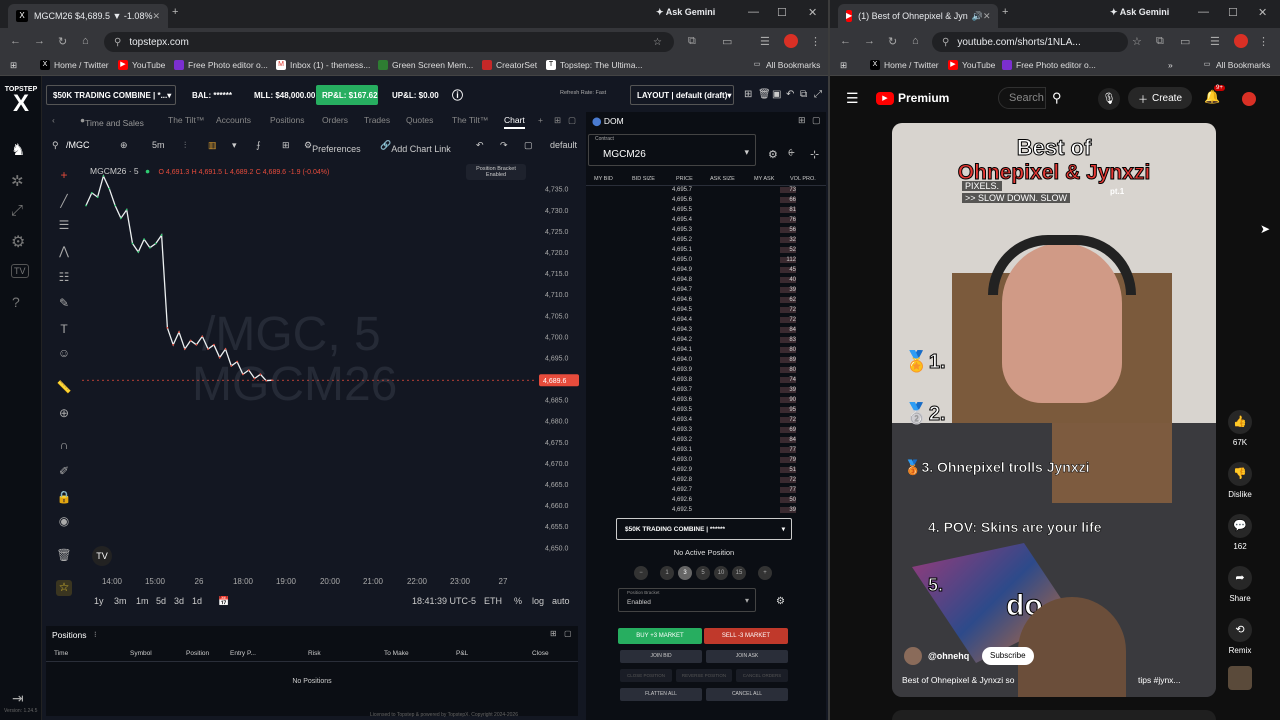 The width and height of the screenshot is (1280, 720). I want to click on dom-row: 4,693.4 72, so click(706, 421).